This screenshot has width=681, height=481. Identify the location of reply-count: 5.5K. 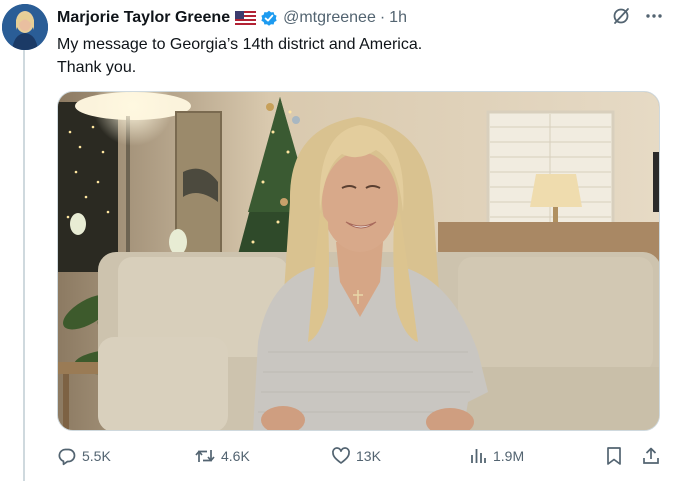
(96, 456).